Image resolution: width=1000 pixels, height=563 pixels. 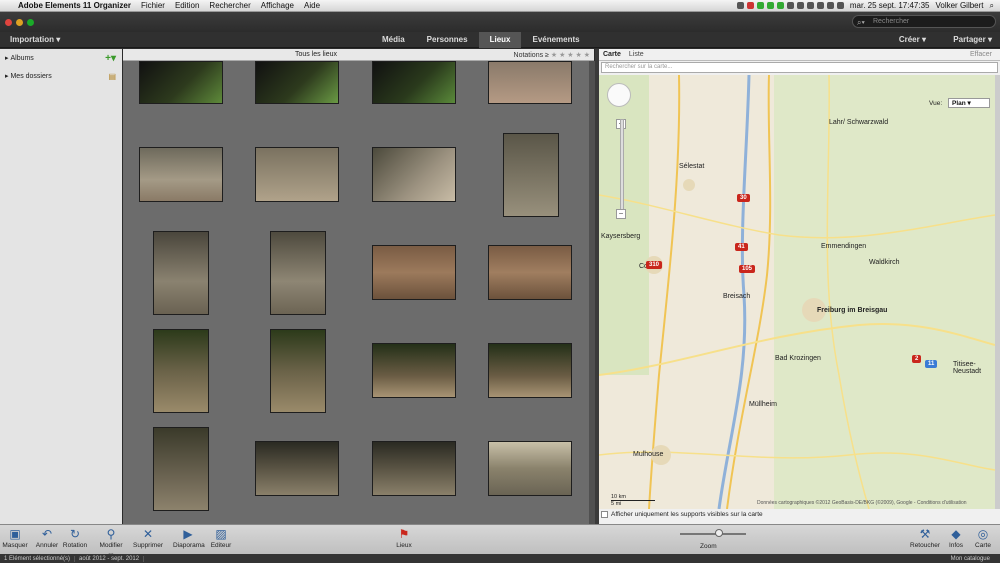 What do you see at coordinates (187, 5) in the screenshot?
I see `menu-edition: Edition` at bounding box center [187, 5].